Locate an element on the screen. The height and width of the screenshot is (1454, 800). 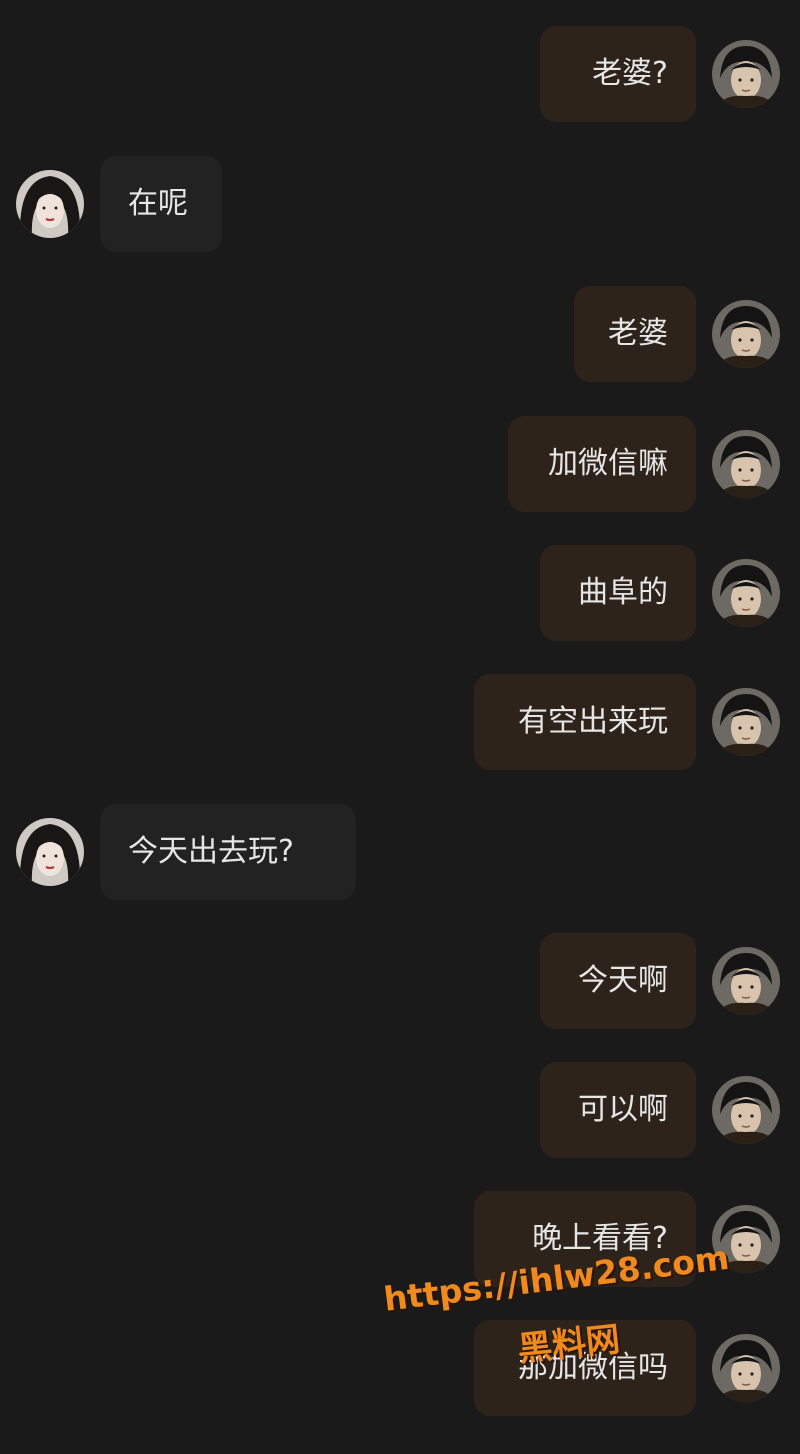
message-row-outgoing: 可以啊 is located at coordinates (400, 1112).